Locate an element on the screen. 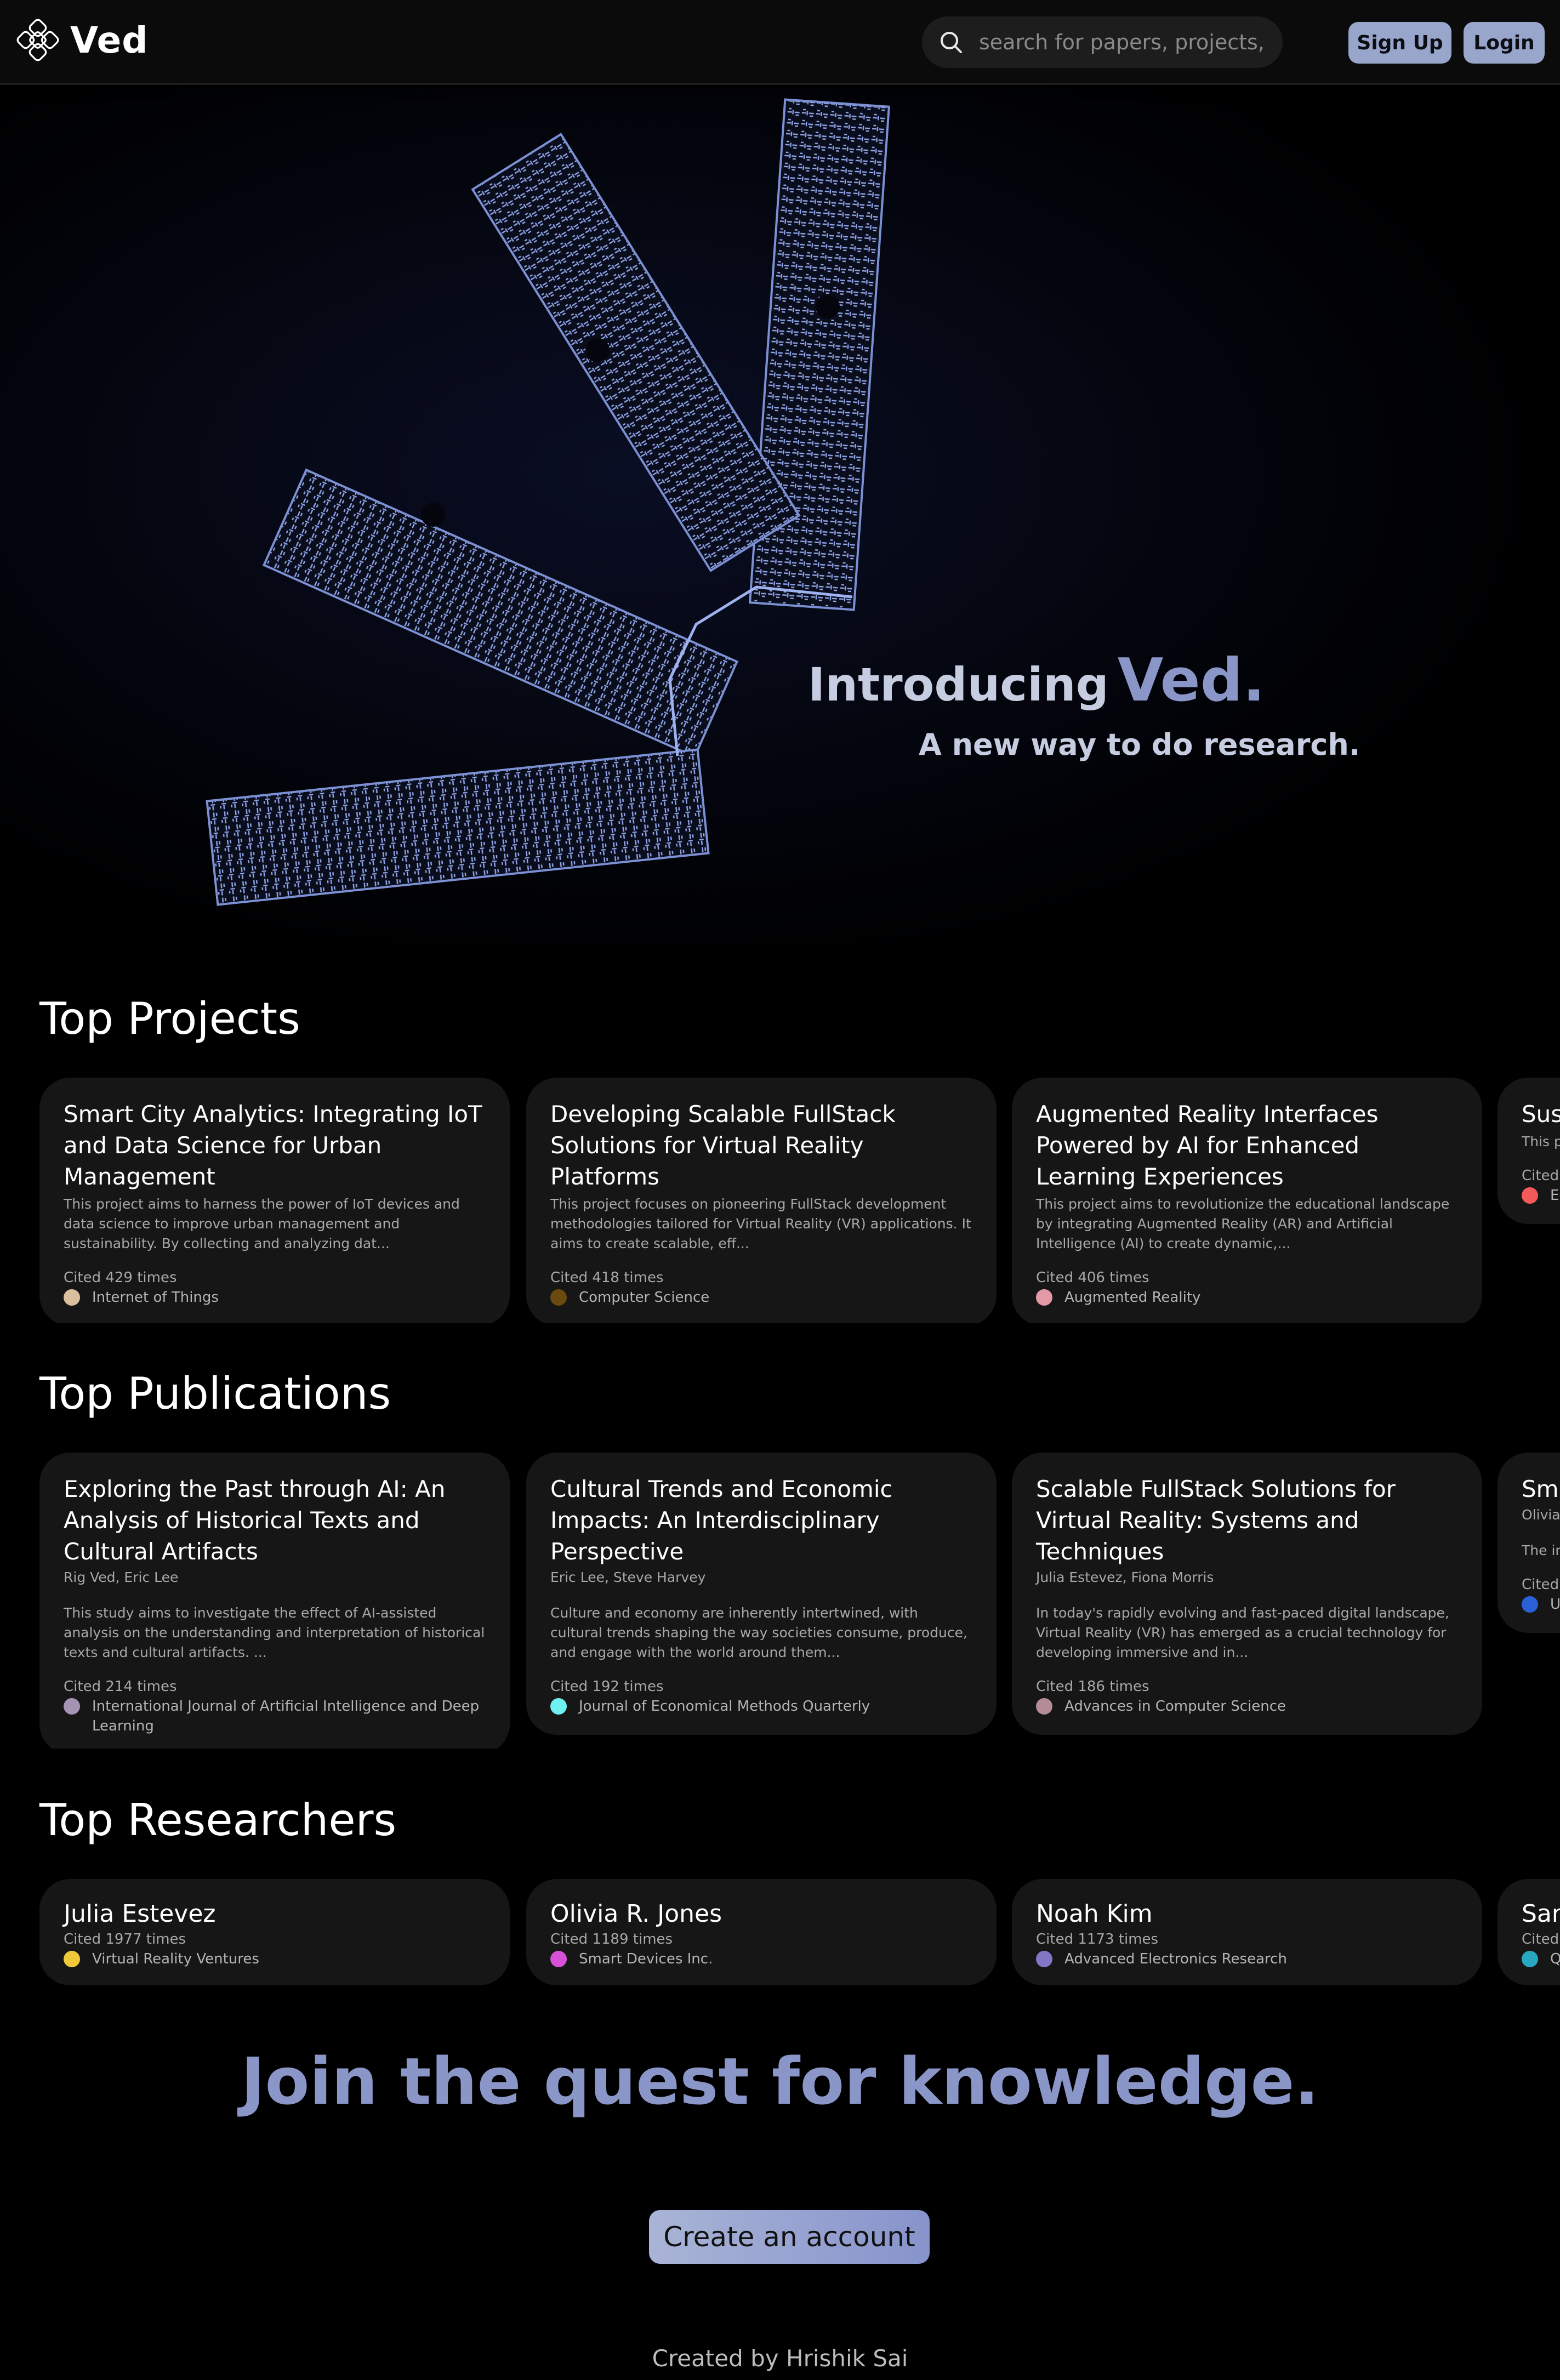 The height and width of the screenshot is (2380, 1560). researcher-affiliation: Smart Devices Inc. is located at coordinates (761, 1959).